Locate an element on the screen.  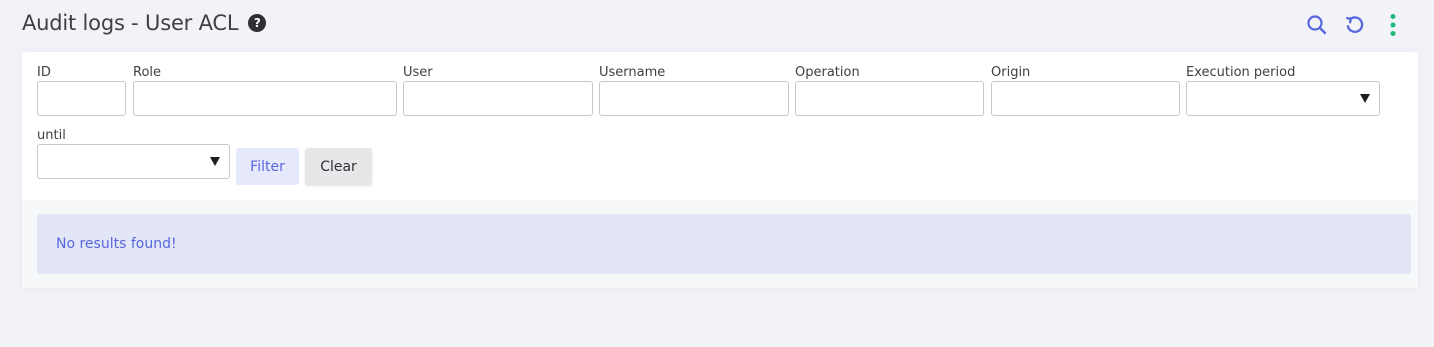
refresh-icon is located at coordinates (1355, 24).